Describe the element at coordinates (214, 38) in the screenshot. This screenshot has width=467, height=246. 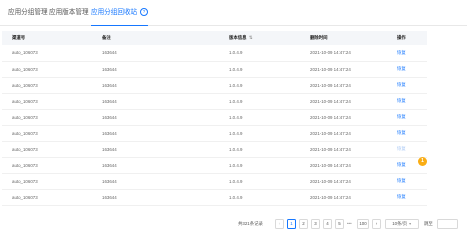
I see `table-header-row: 渠道号 备注 版本信息 ⇅ 删除时间 操作` at that location.